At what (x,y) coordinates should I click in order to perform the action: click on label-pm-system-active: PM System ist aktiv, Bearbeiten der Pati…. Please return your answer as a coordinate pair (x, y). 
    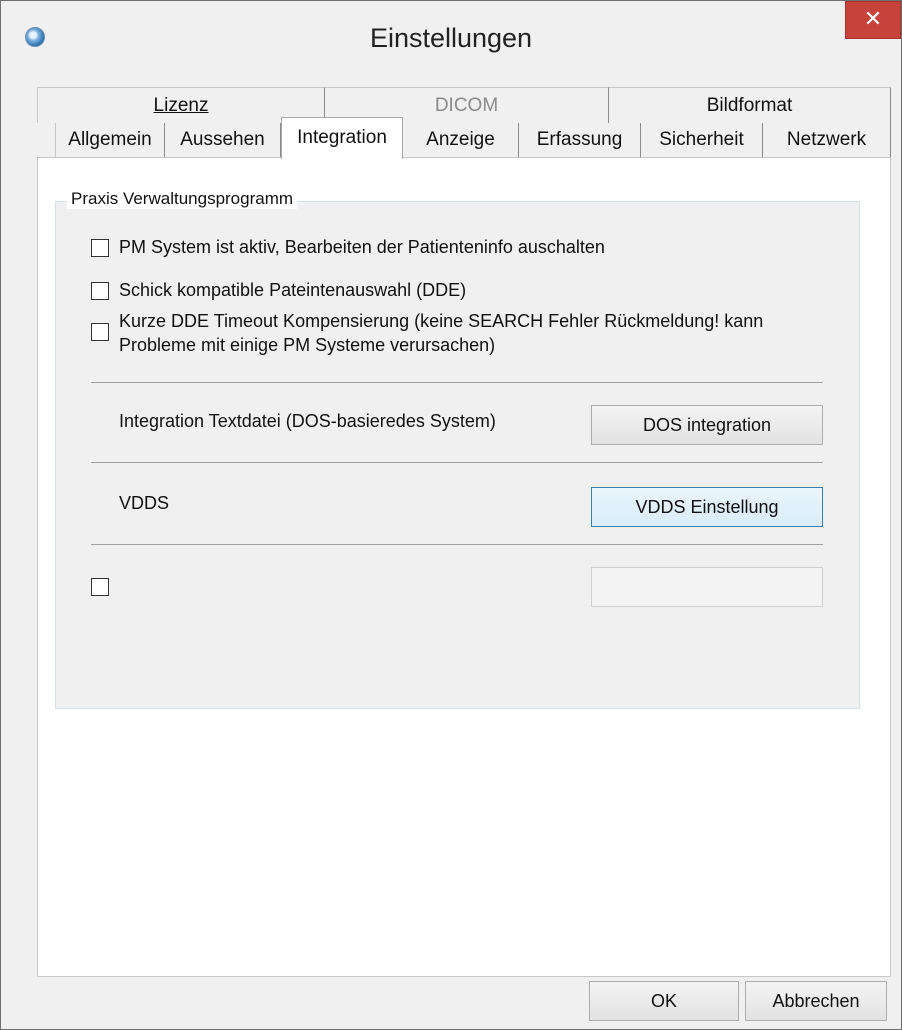
    Looking at the image, I should click on (362, 247).